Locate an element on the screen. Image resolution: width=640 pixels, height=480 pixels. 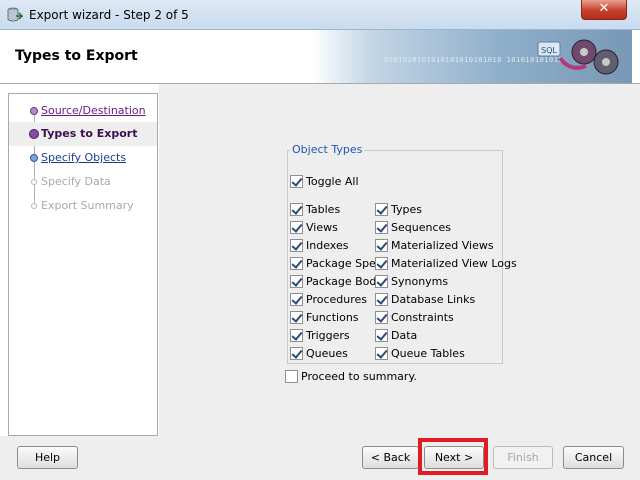
nav-step-source-destination: Source/Destination is located at coordinates (83, 111).